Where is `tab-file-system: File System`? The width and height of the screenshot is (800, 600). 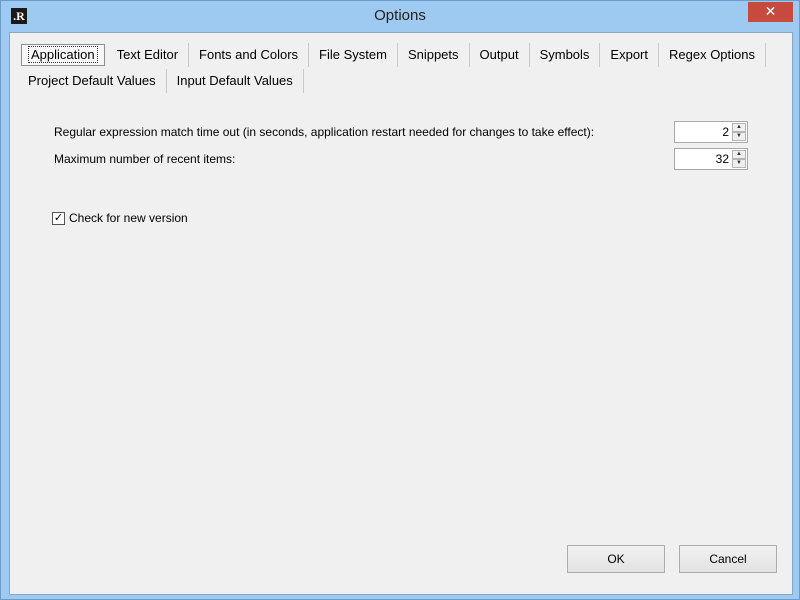 tab-file-system: File System is located at coordinates (353, 55).